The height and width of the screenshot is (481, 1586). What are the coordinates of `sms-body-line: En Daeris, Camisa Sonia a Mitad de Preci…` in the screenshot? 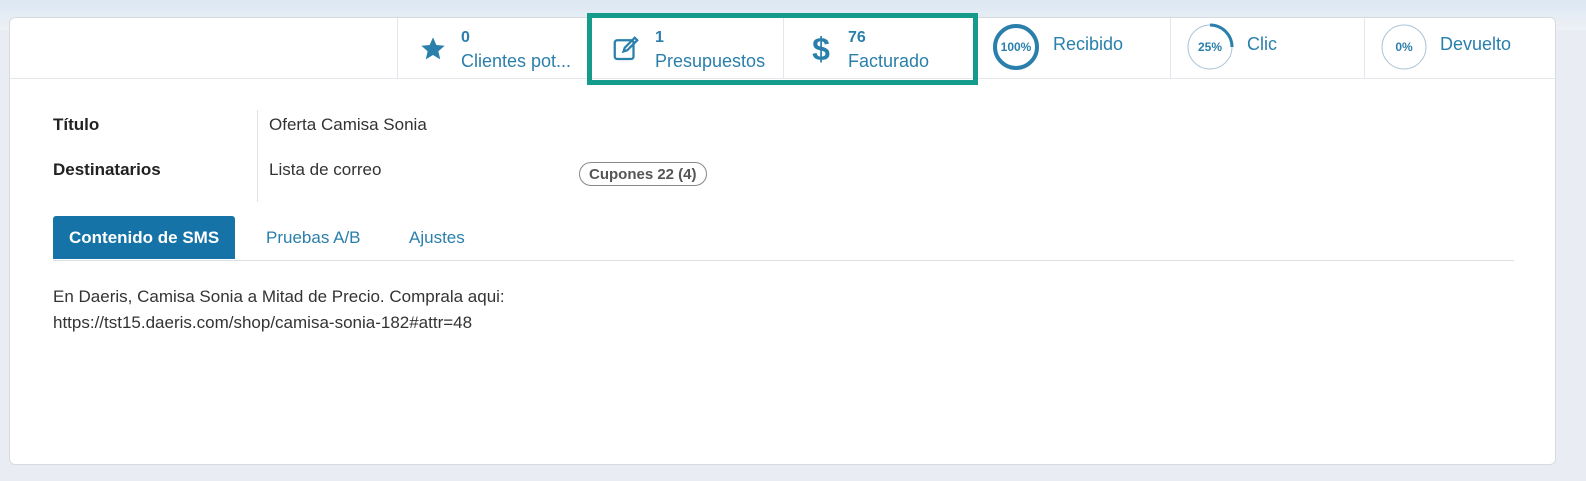 It's located at (279, 296).